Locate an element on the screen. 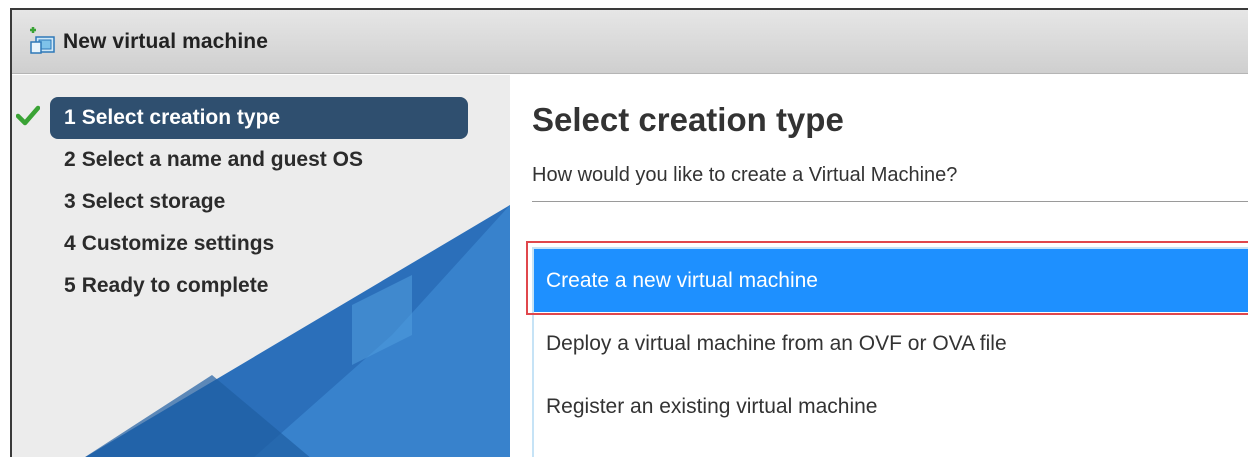 Image resolution: width=1248 pixels, height=457 pixels. wizard-step-1: 1 Select creation type is located at coordinates (261, 118).